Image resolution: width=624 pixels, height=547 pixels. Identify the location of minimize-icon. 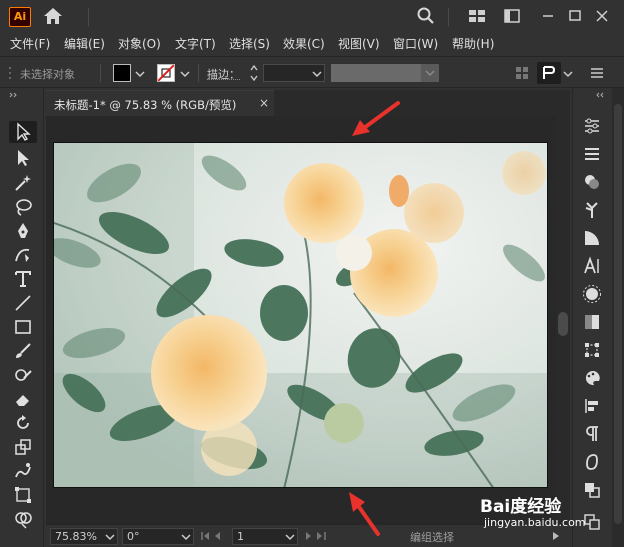
(548, 16).